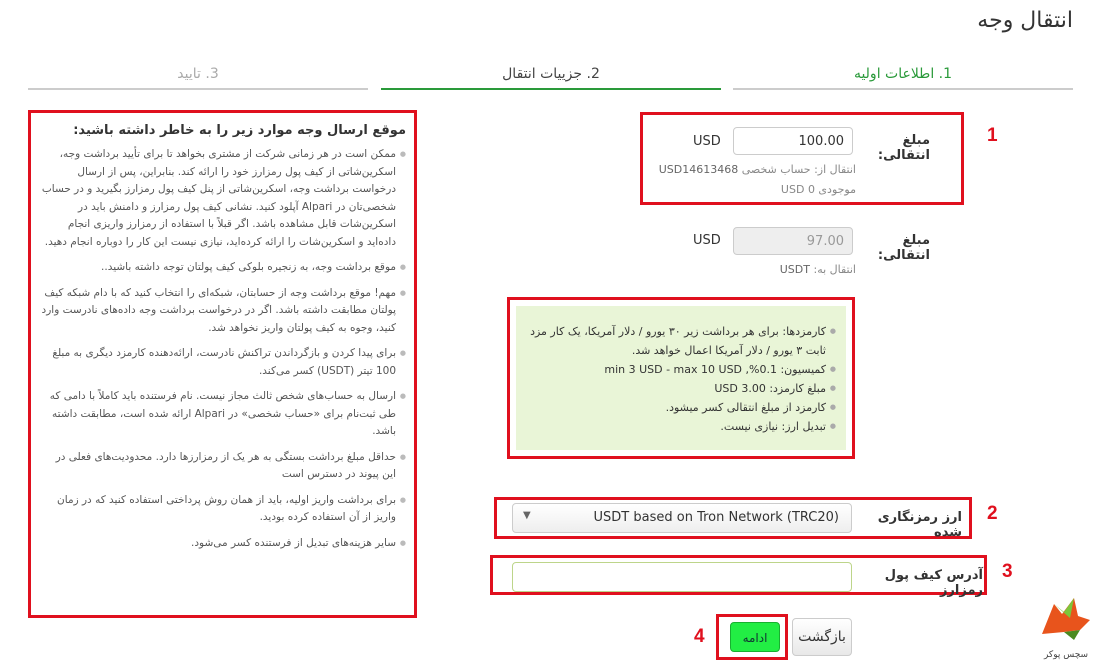 The width and height of the screenshot is (1101, 663). Describe the element at coordinates (834, 269) in the screenshot. I see `transfer-to-label: انتقال به:` at that location.